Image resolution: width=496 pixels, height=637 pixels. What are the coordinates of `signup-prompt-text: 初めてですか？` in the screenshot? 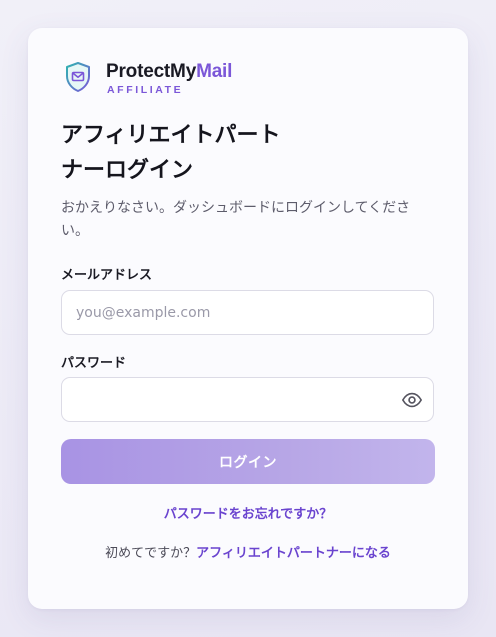 It's located at (151, 553).